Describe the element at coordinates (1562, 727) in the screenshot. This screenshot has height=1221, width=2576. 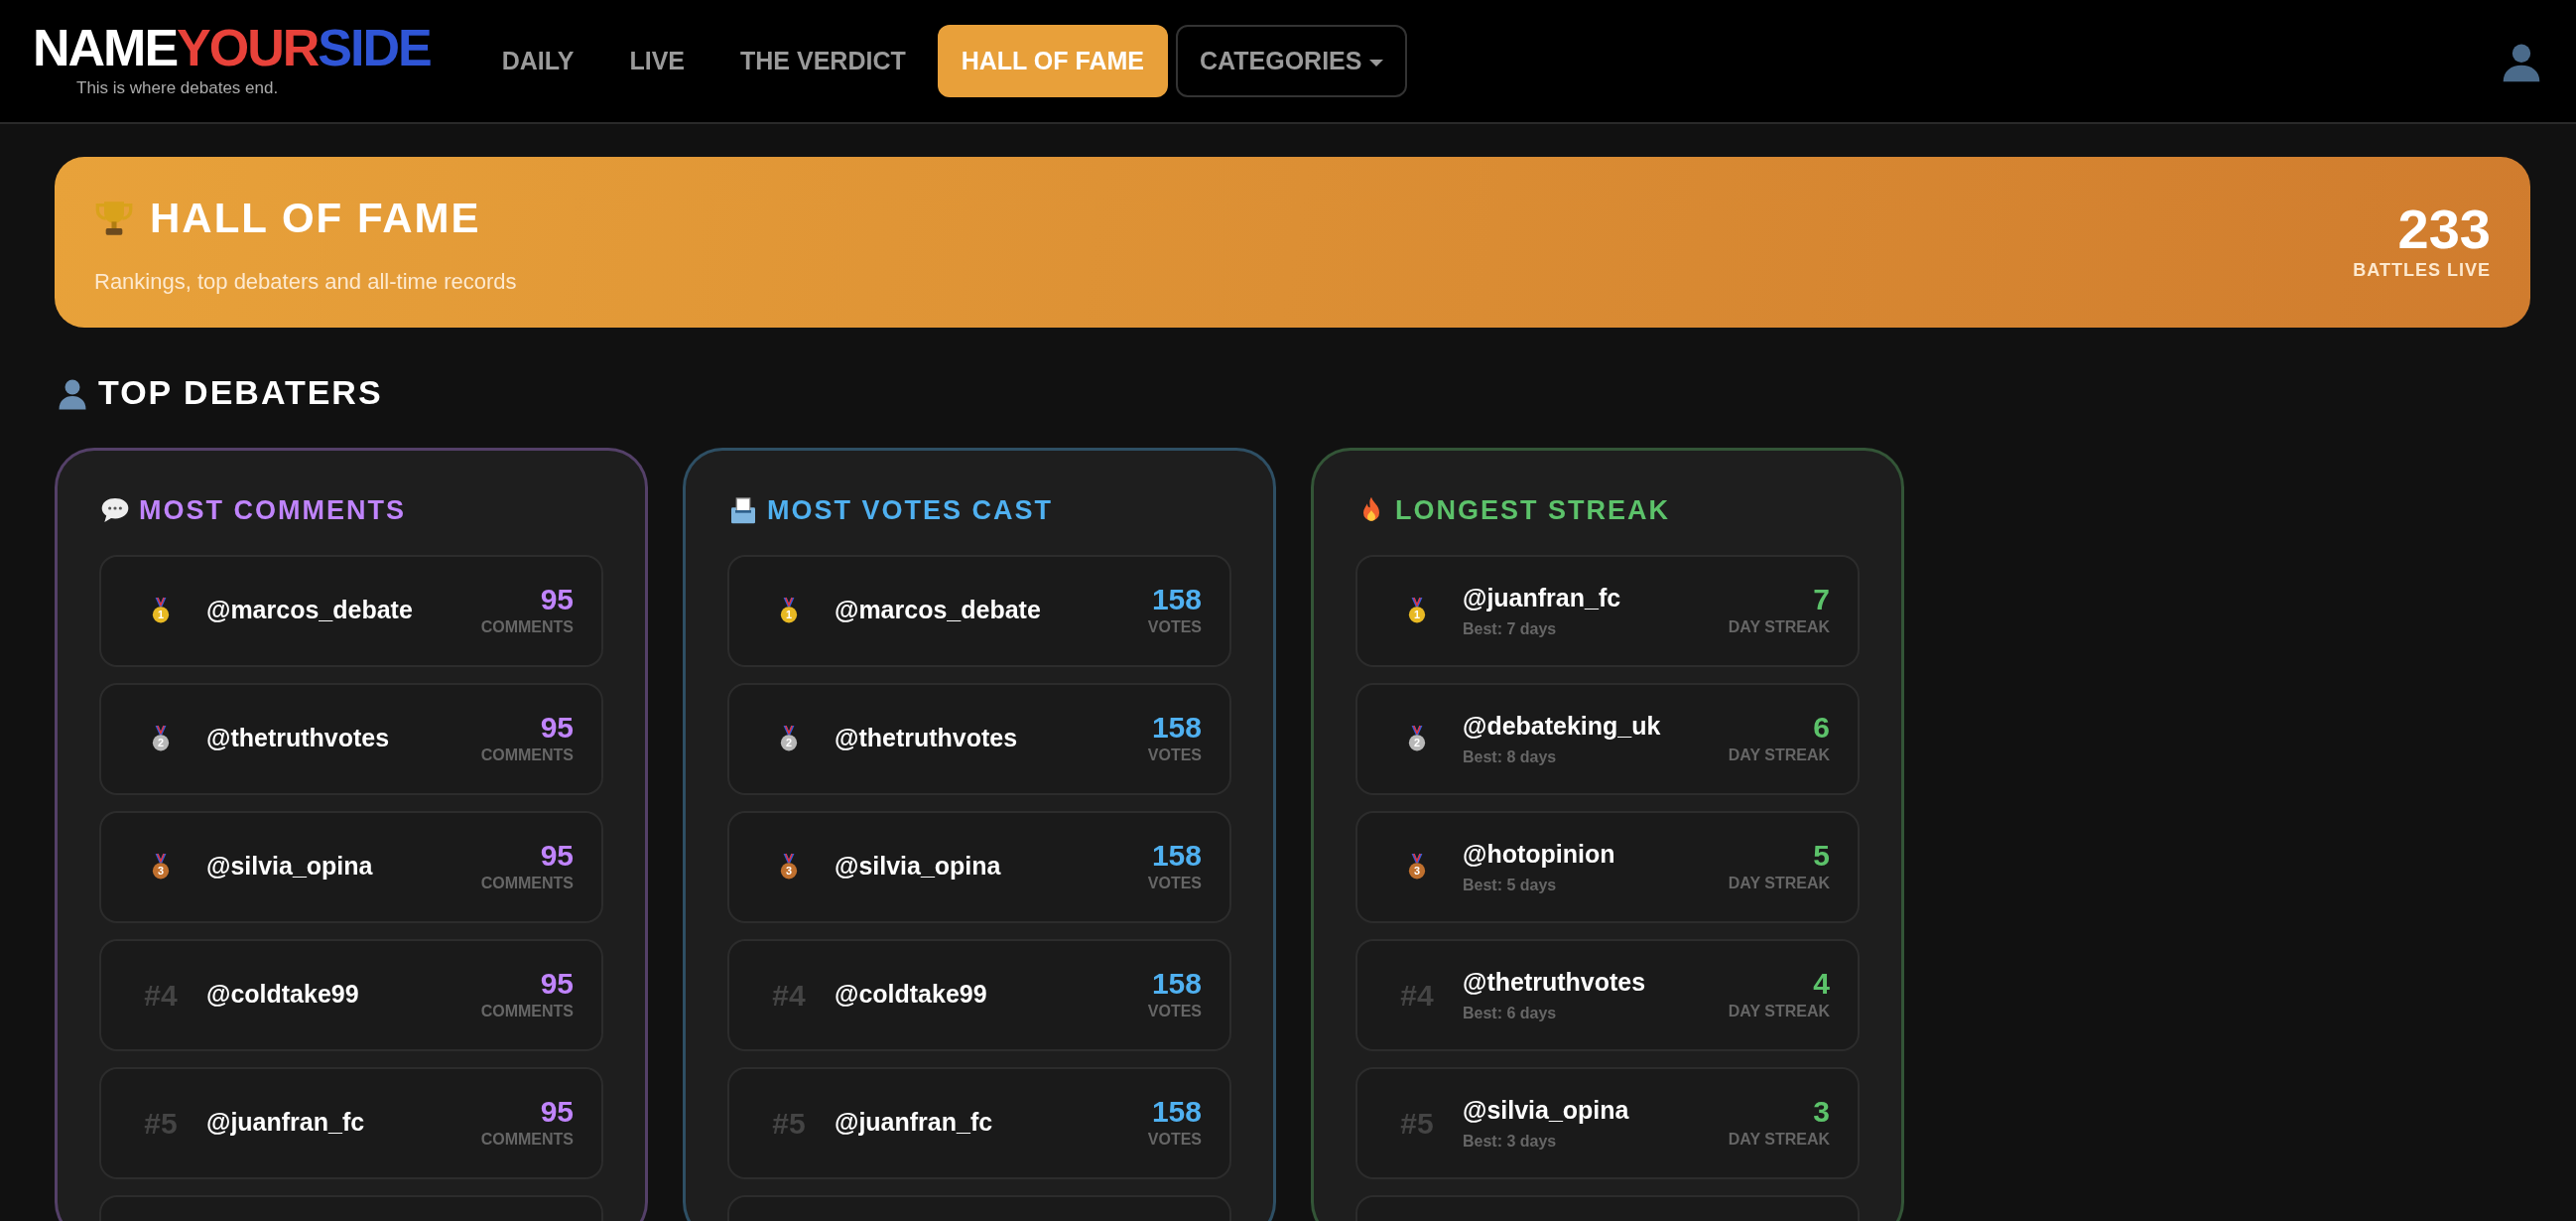
I see `username: @debateking_uk` at that location.